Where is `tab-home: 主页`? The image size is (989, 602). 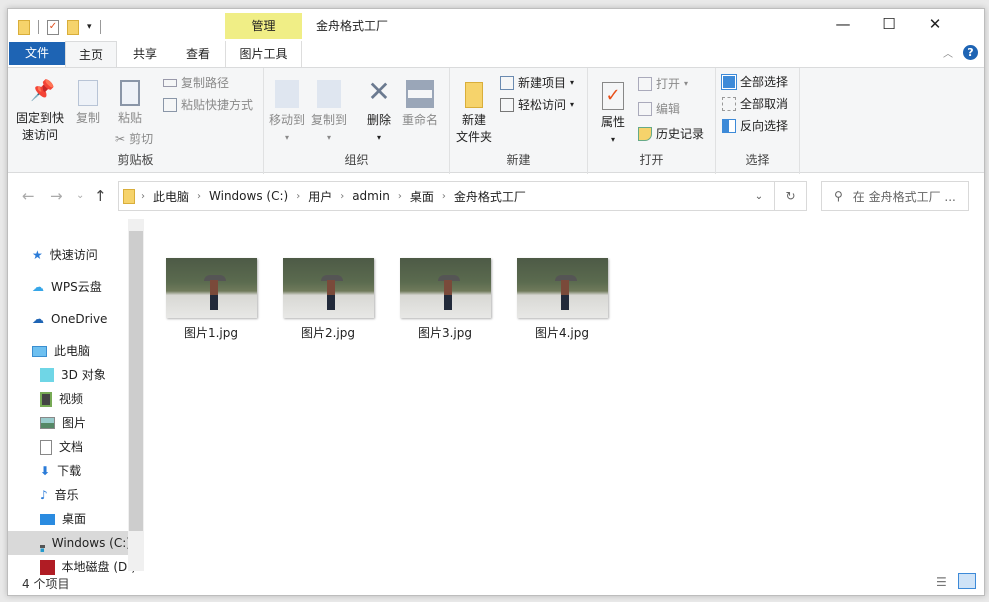
tab-home: 主页 is located at coordinates (91, 55).